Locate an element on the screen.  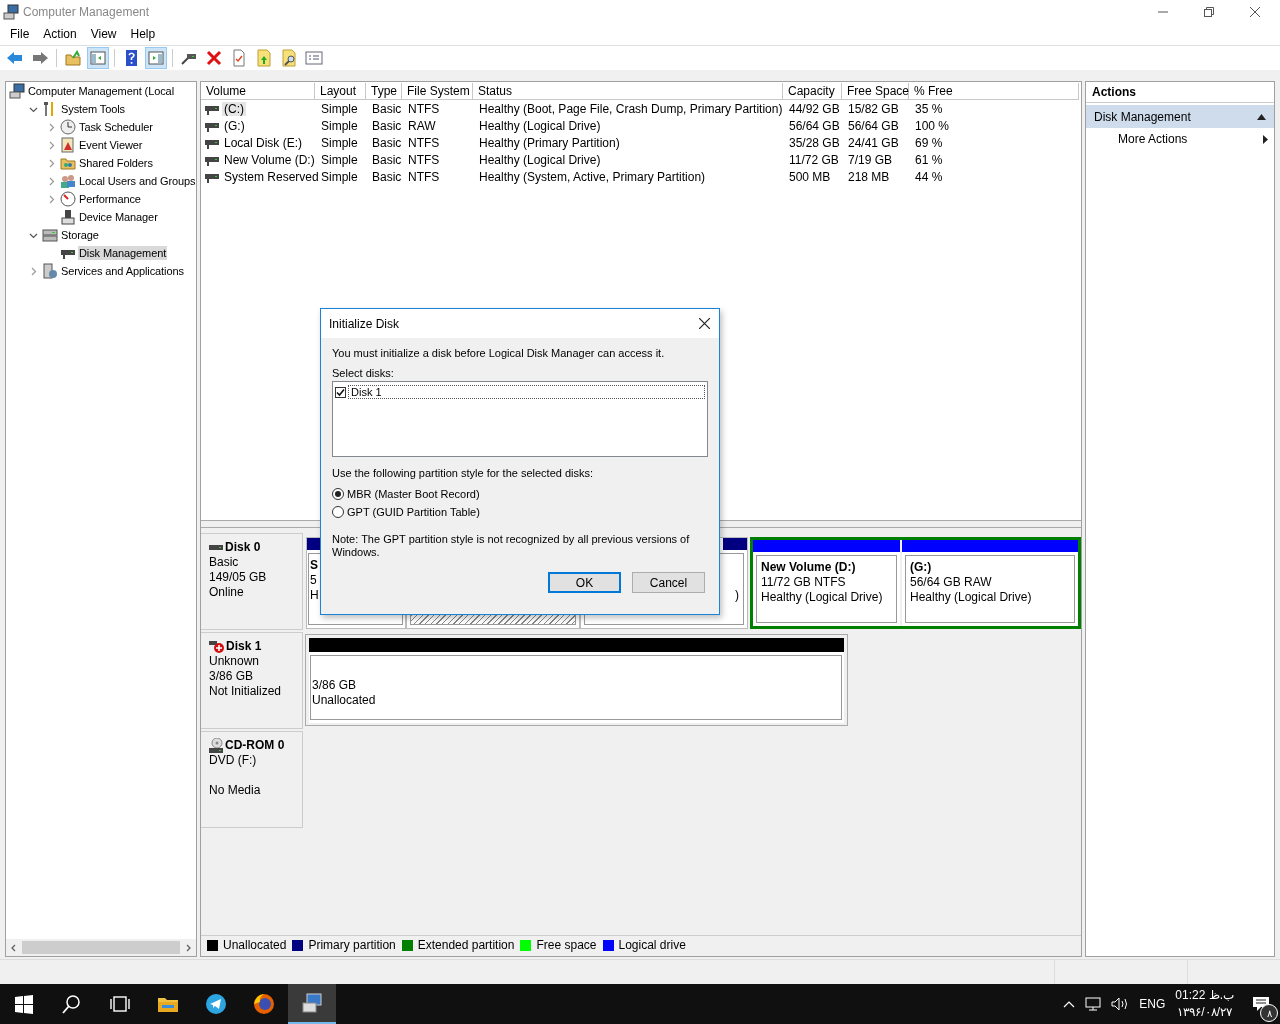
partition-info: 56/64 GB RAW is located at coordinates (951, 582).